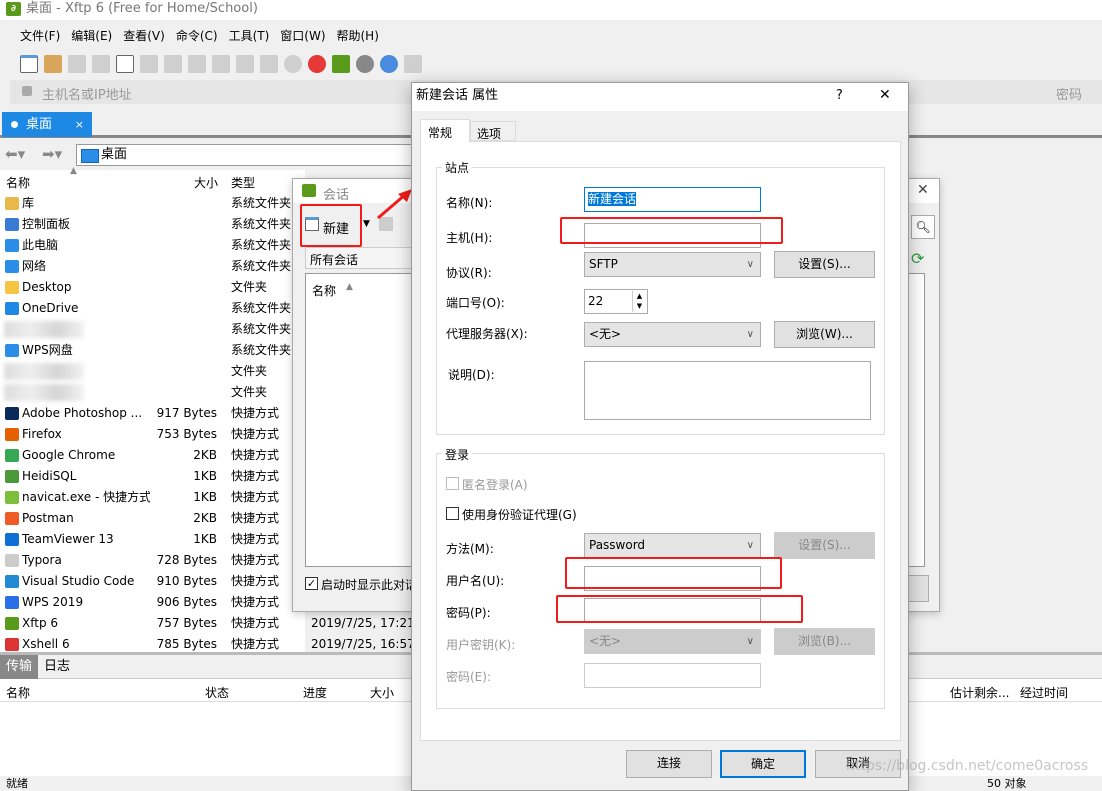 This screenshot has width=1102, height=791. Describe the element at coordinates (493, 131) in the screenshot. I see `tab-options: 选项` at that location.